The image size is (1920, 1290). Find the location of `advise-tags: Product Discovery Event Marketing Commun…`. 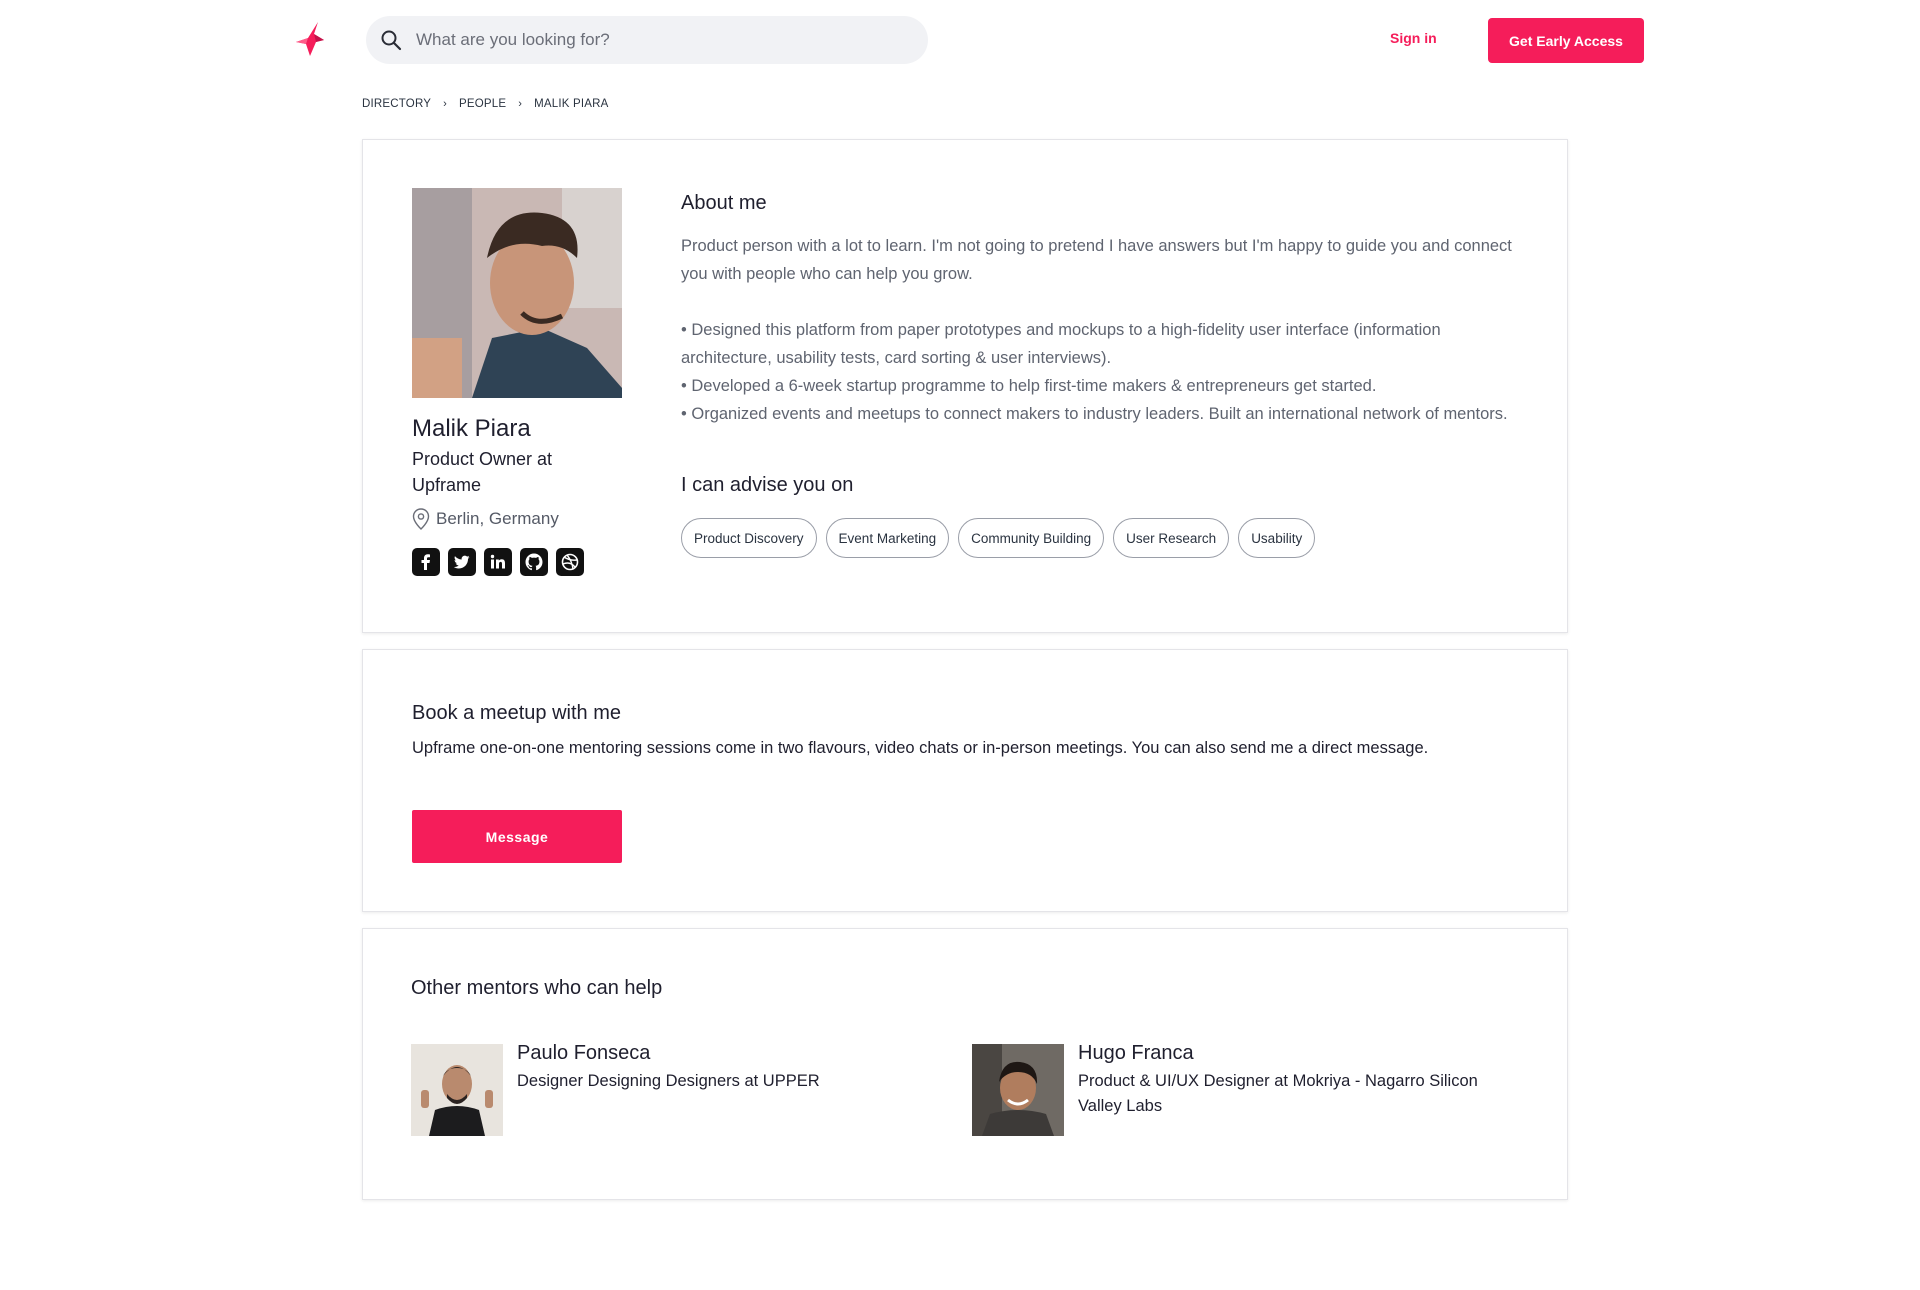

advise-tags: Product Discovery Event Marketing Commun… is located at coordinates (998, 538).